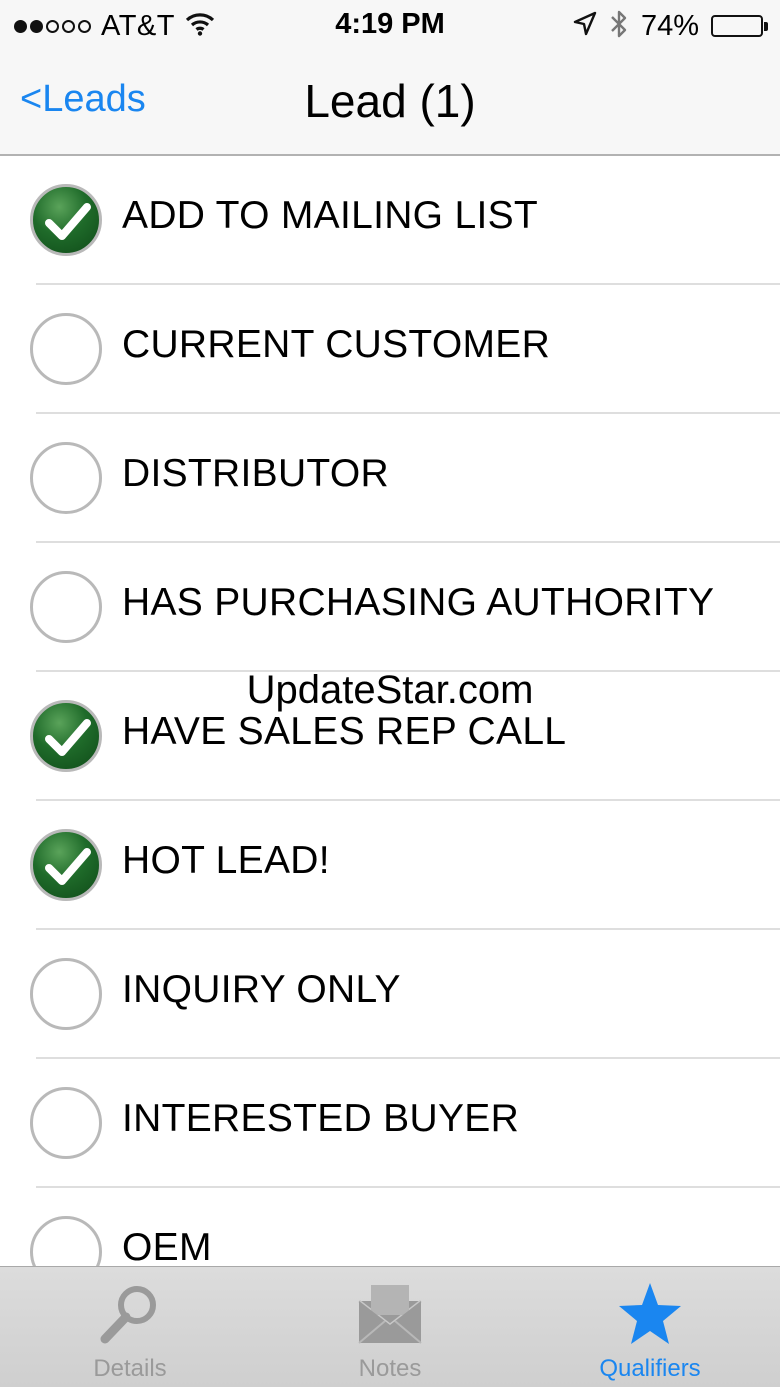 This screenshot has height=1388, width=780. I want to click on status-bar: AT&T 4:19 PM 74%, so click(390, 26).